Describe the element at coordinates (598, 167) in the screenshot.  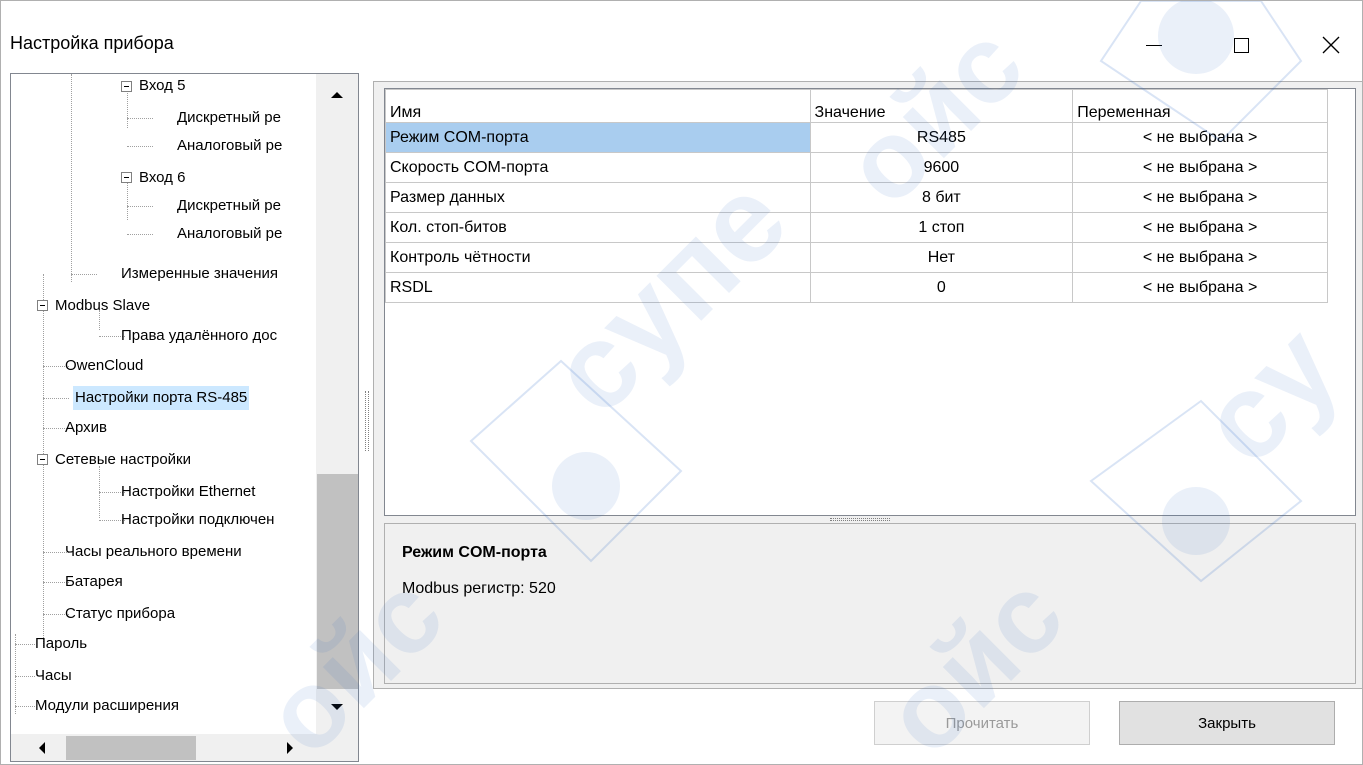
I see `cell-name: Скорость COM-порта` at that location.